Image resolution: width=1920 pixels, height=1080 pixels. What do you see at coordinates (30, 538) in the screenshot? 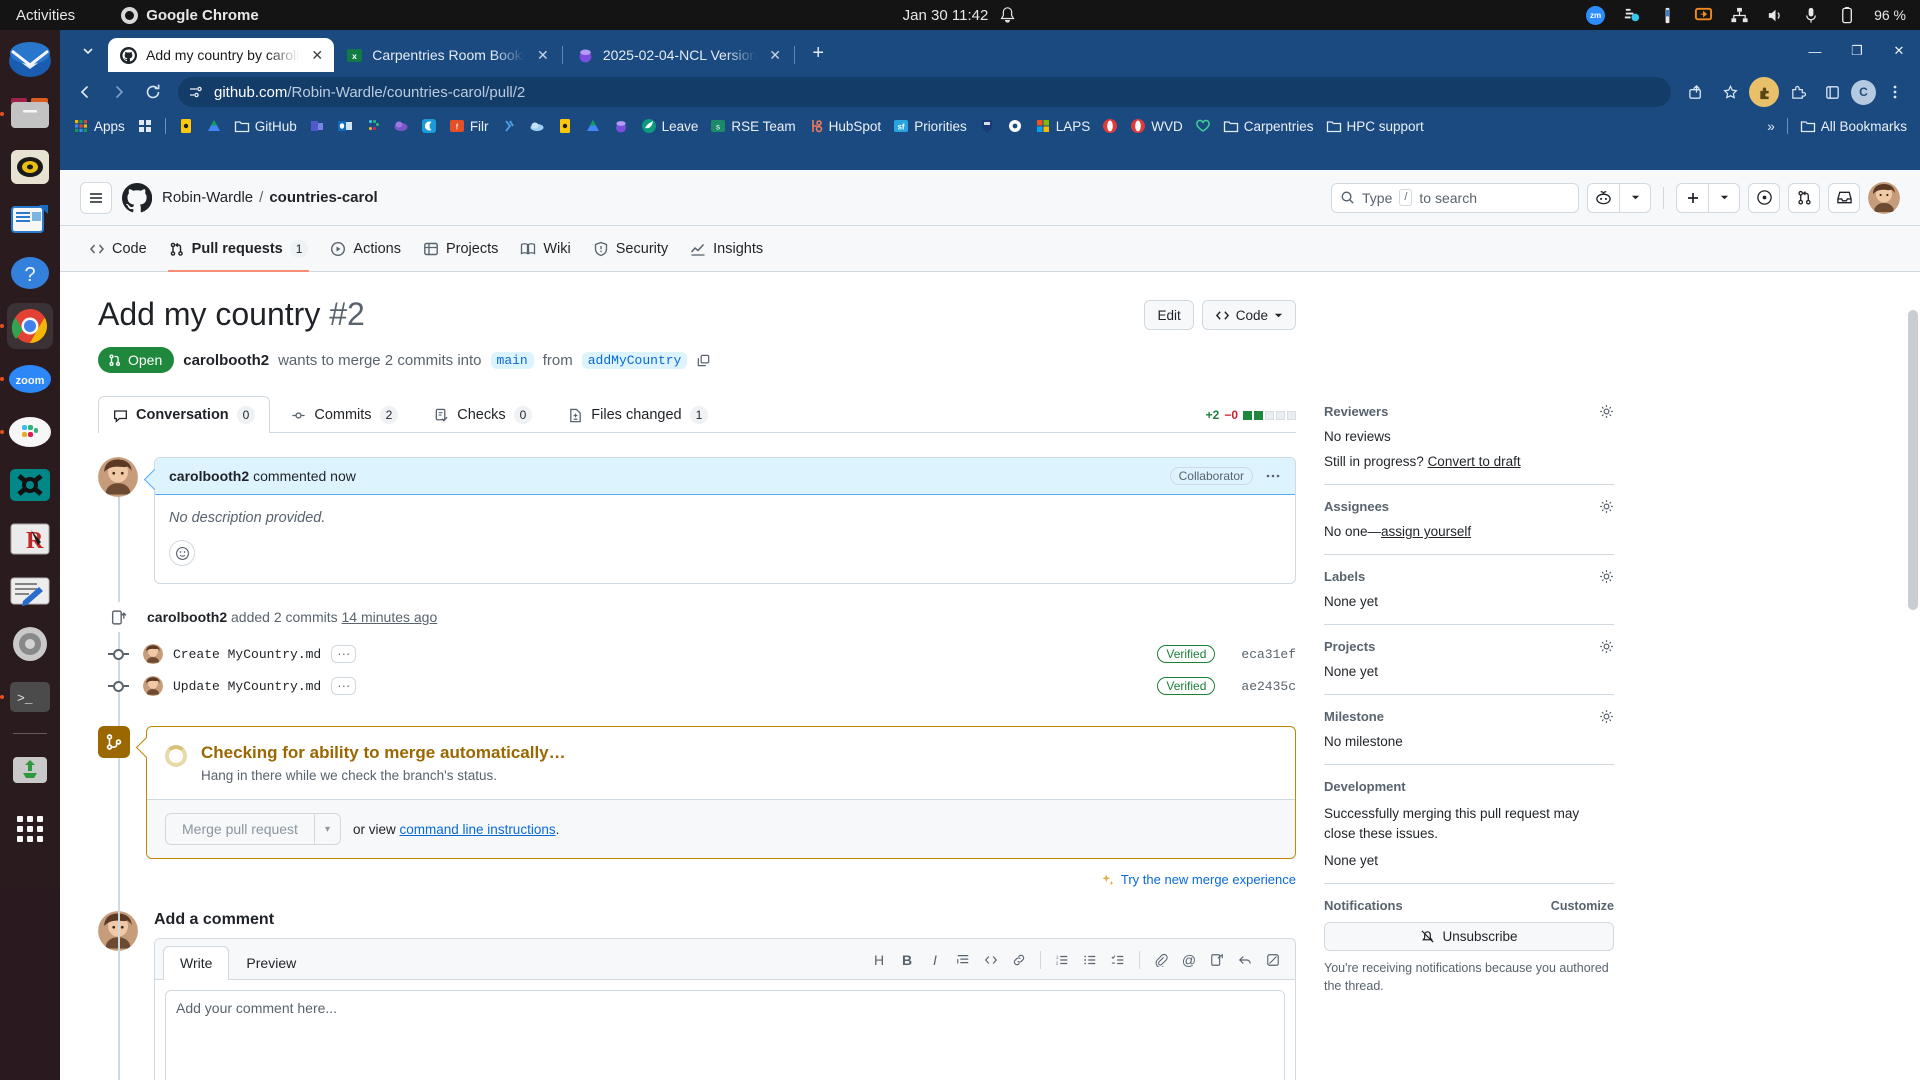
I see `dock-item-rstudio: R` at bounding box center [30, 538].